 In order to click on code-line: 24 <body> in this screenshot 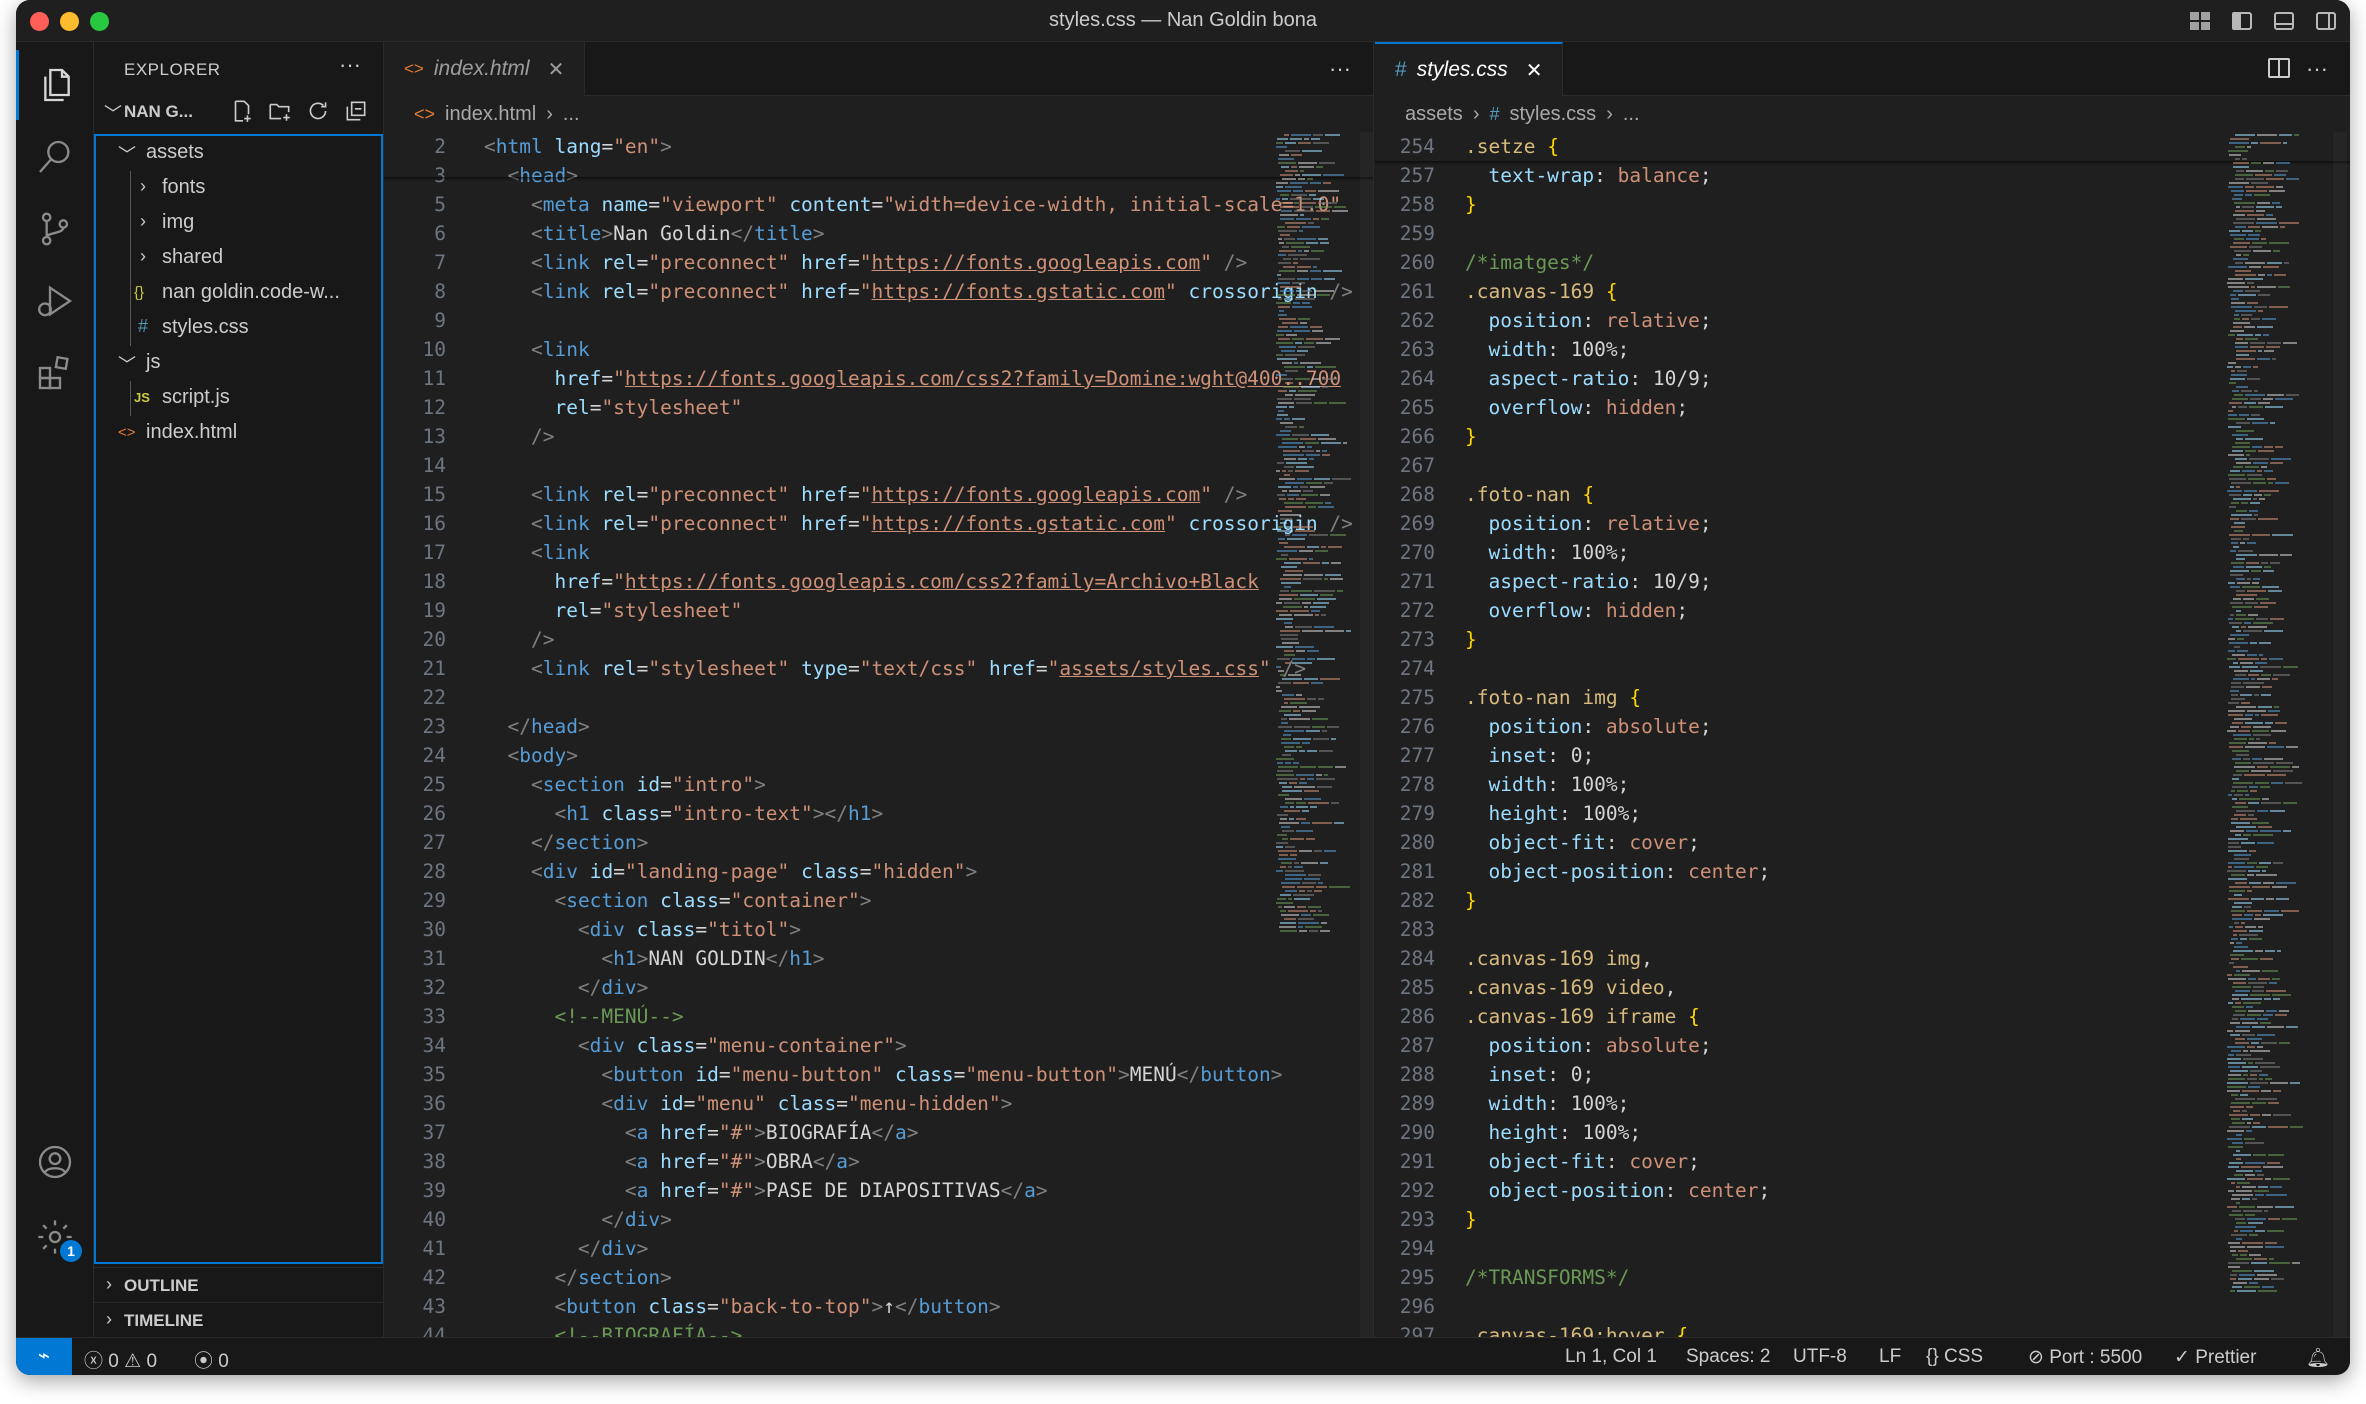, I will do `click(878, 755)`.